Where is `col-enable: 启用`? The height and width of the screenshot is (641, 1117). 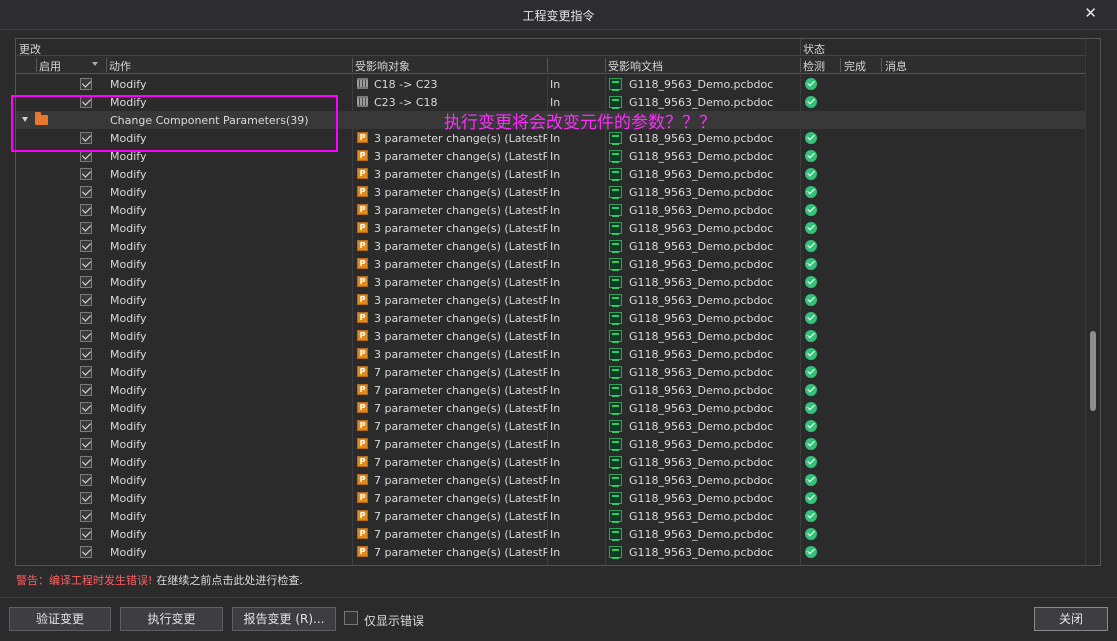
col-enable: 启用 is located at coordinates (50, 66).